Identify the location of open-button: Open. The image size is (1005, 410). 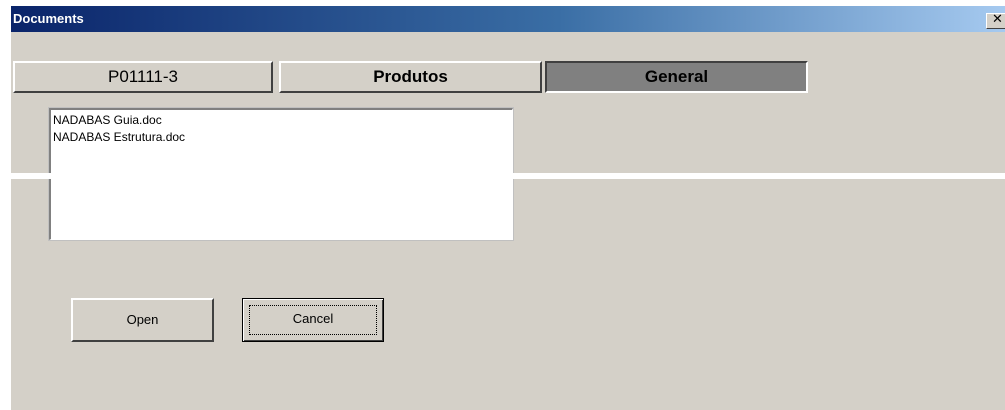
(142, 320).